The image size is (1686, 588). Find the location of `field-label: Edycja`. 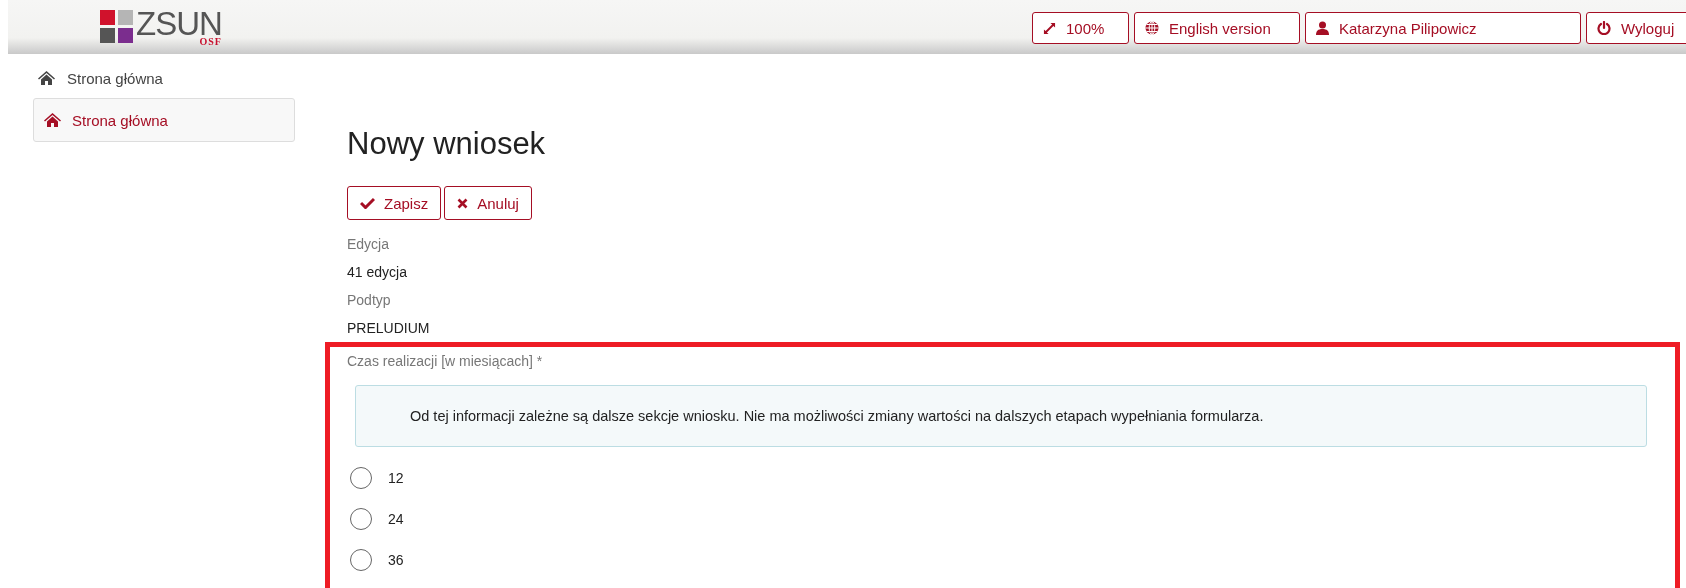

field-label: Edycja is located at coordinates (369, 244).